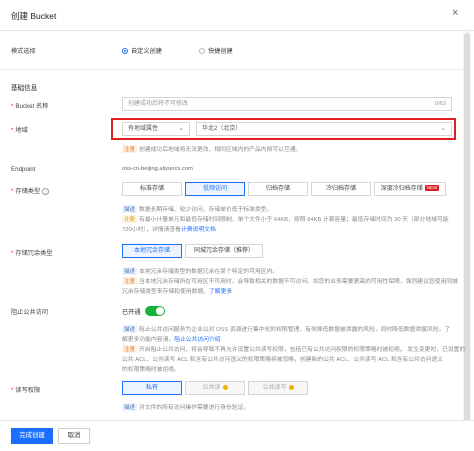 The image size is (474, 451). I want to click on block-public-label: 阻止公共访问, so click(30, 312).